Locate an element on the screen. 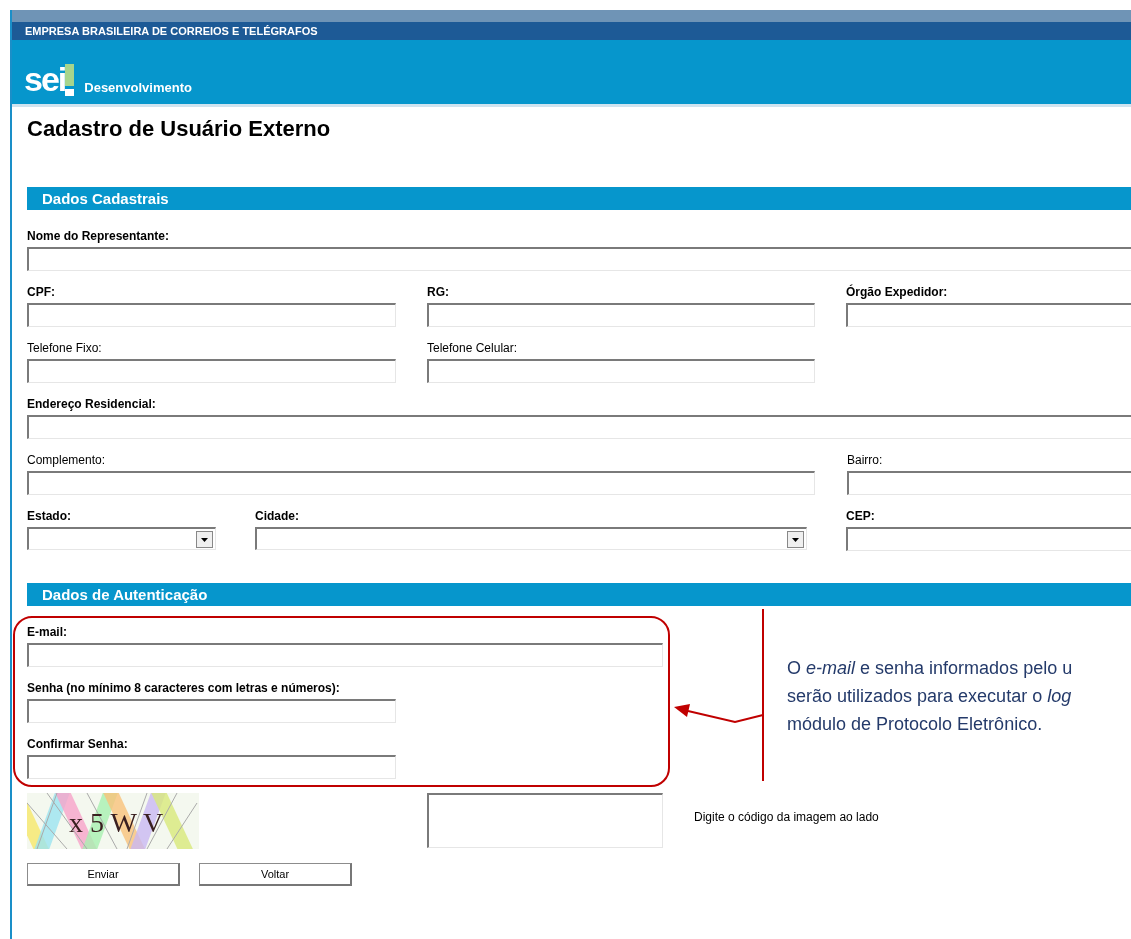 This screenshot has width=1131, height=939. captcha-field is located at coordinates (545, 820).